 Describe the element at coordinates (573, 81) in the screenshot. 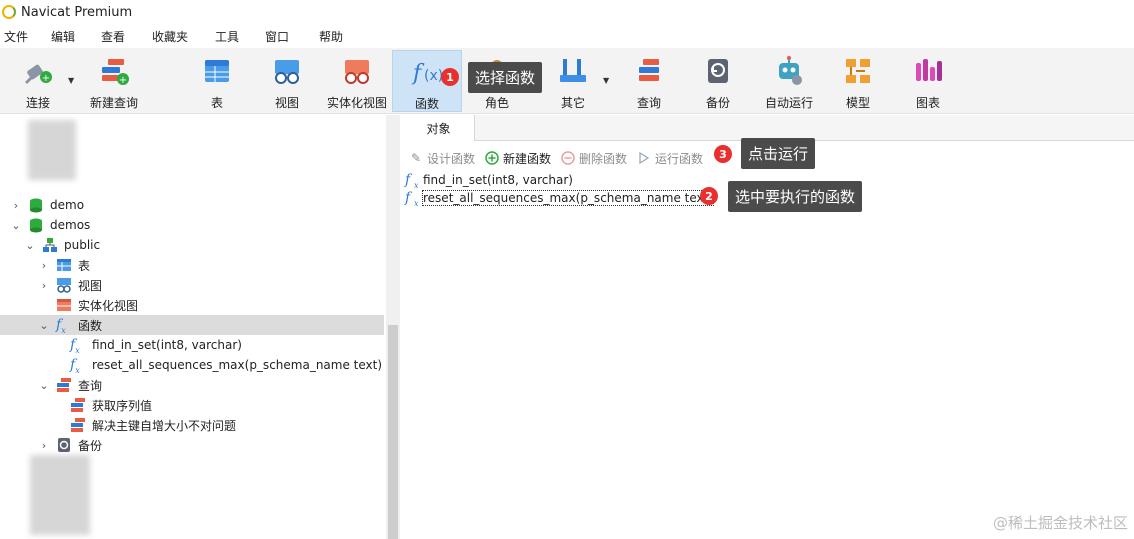

I see `toolbar-others-button: 其它` at that location.